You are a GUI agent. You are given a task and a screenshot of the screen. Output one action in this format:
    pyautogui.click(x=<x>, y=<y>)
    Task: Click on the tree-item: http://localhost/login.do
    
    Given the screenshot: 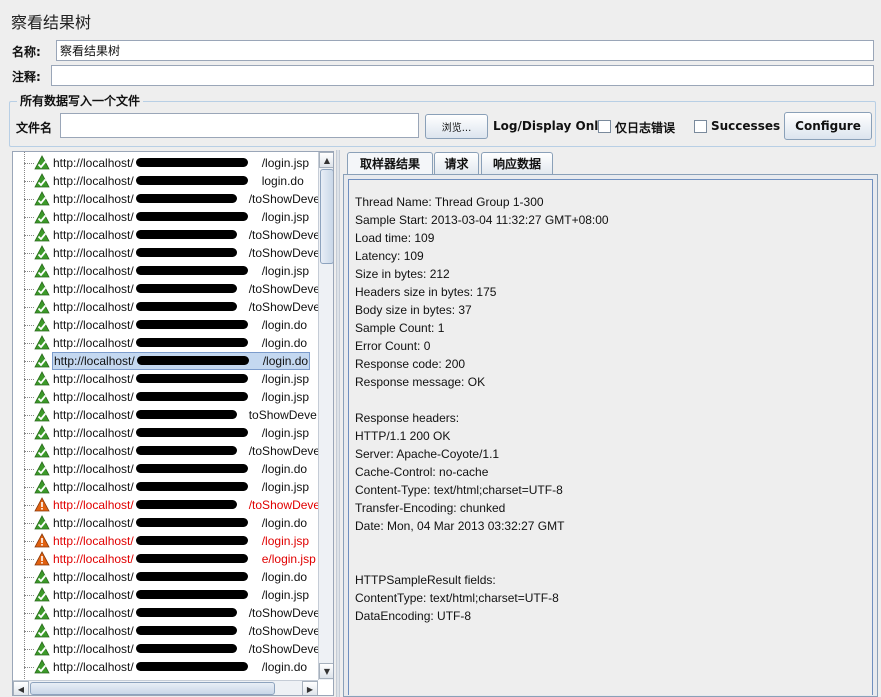 What is the action you would take?
    pyautogui.click(x=166, y=181)
    